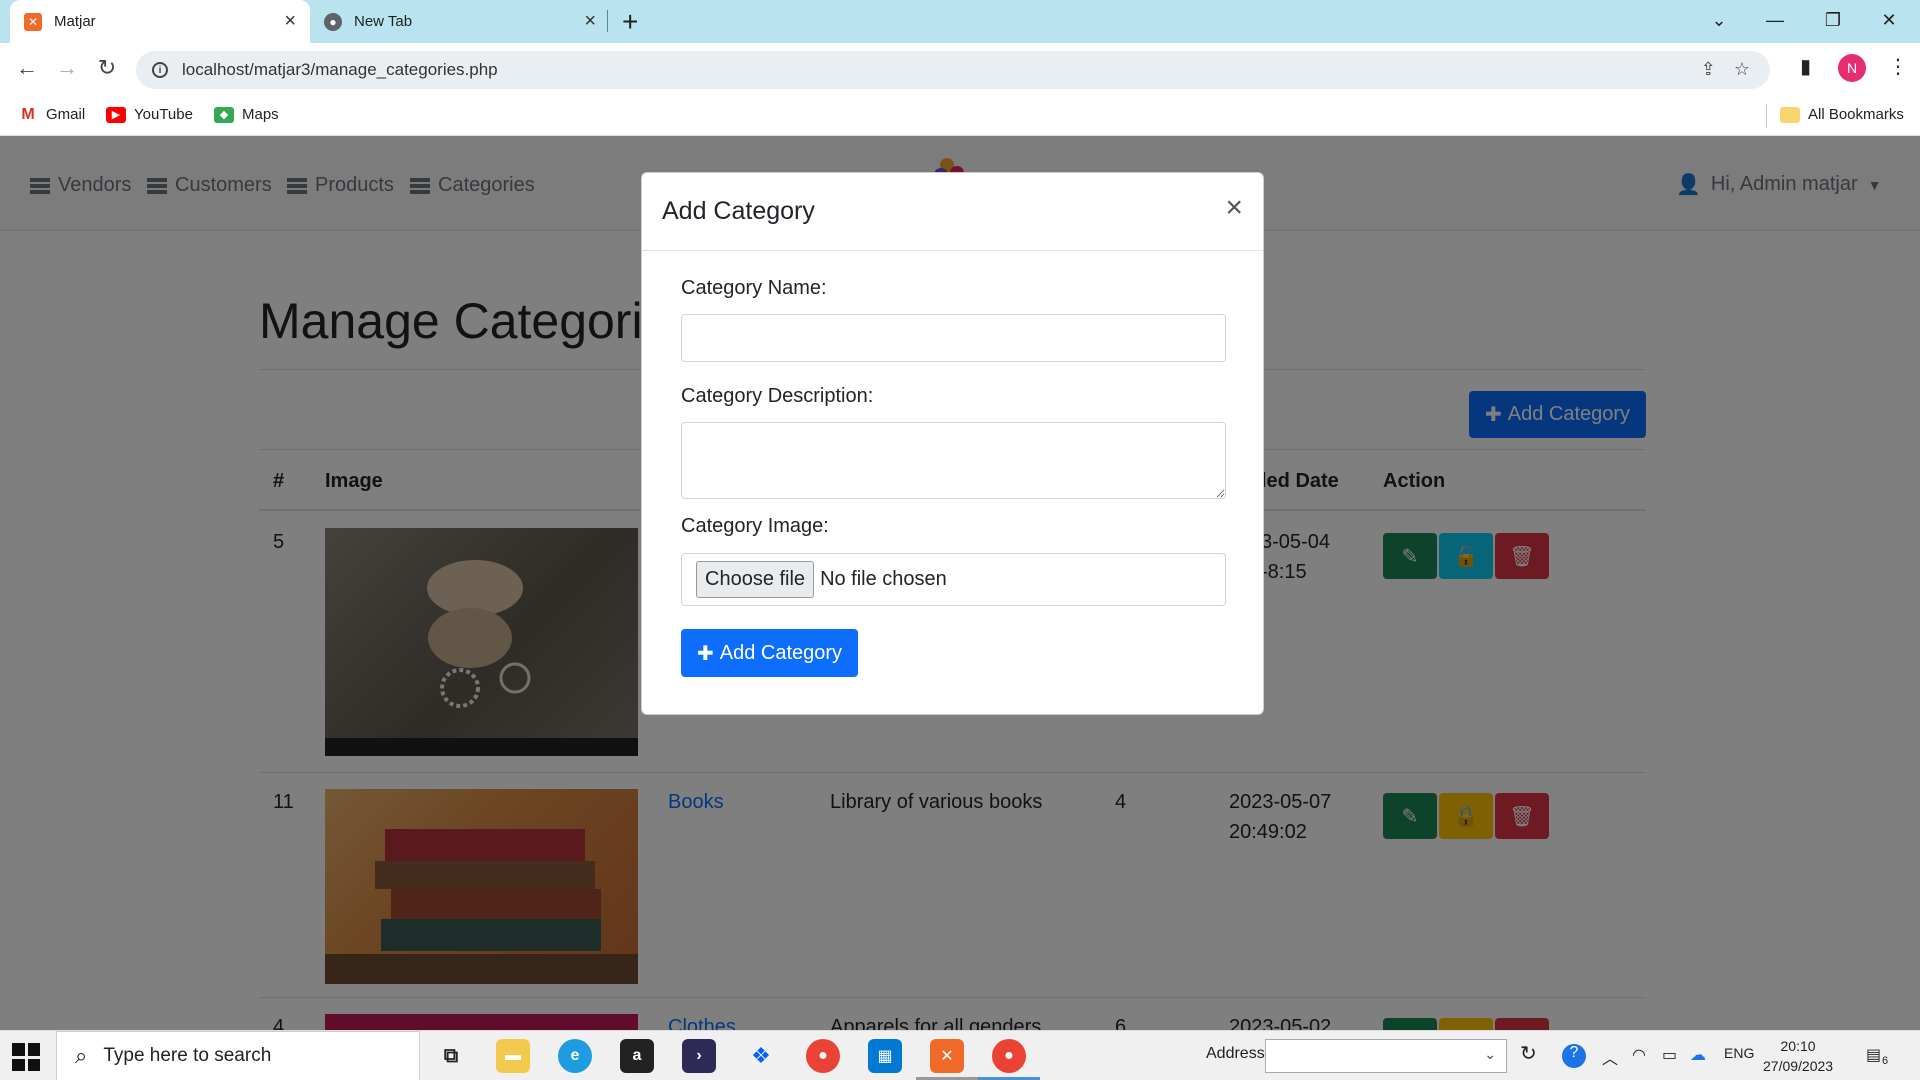 The height and width of the screenshot is (1080, 1920). I want to click on taskbar-search: ⌕ Type here to search, so click(238, 1055).